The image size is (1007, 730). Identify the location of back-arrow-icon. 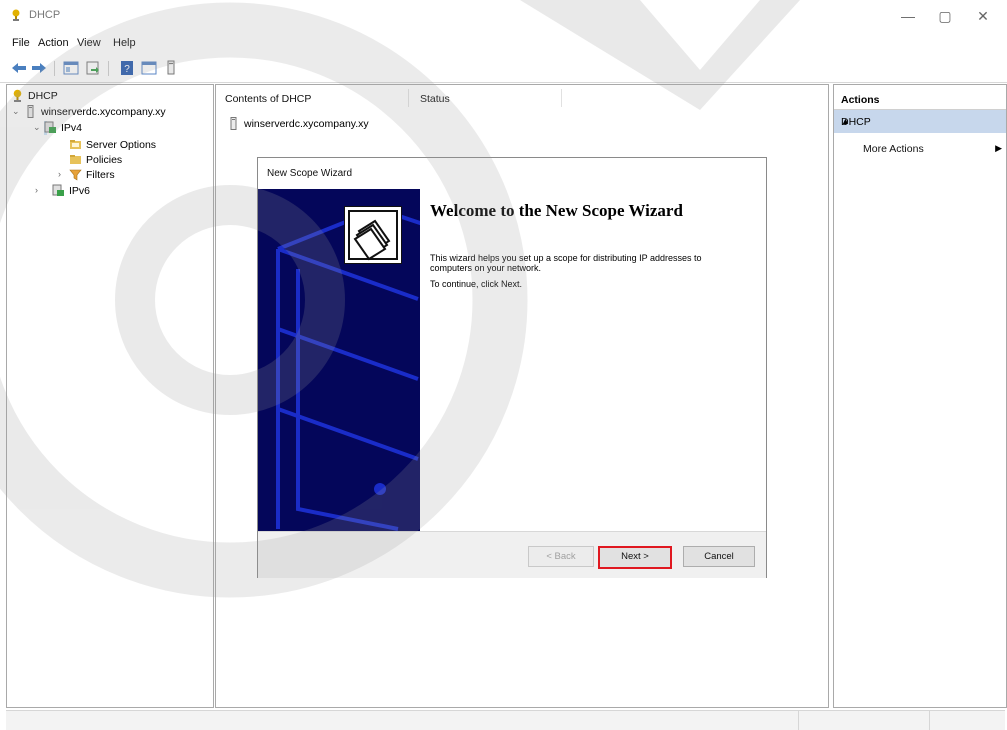
(19, 68).